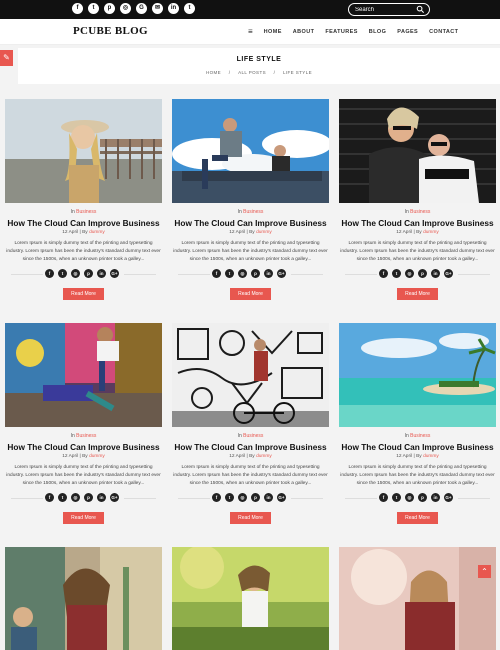 Image resolution: width=500 pixels, height=650 pixels. Describe the element at coordinates (385, 9) in the screenshot. I see `search-input` at that location.